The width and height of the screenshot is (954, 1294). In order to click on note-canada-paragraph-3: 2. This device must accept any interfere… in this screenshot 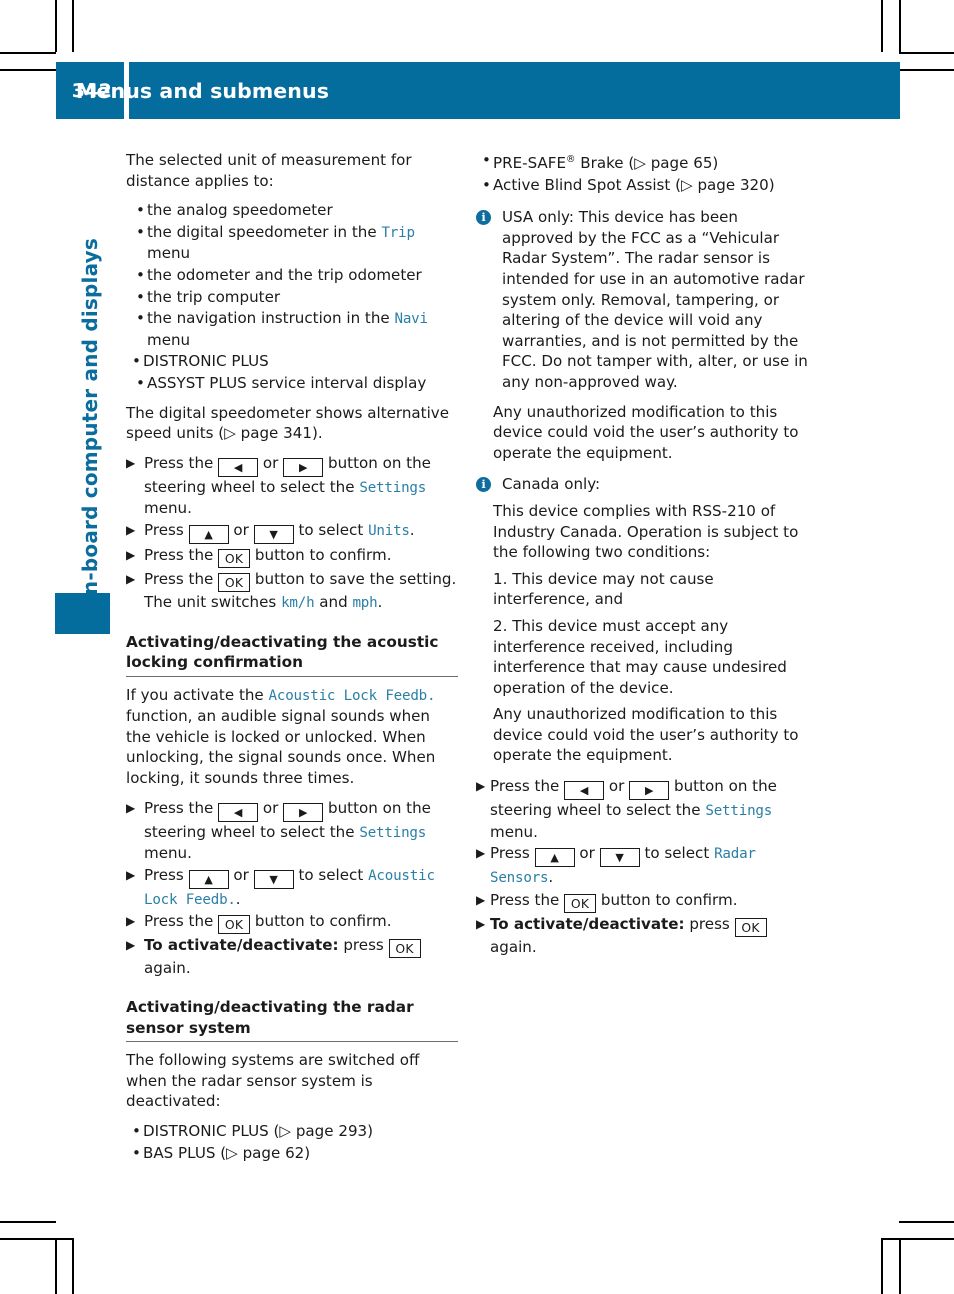, I will do `click(640, 656)`.